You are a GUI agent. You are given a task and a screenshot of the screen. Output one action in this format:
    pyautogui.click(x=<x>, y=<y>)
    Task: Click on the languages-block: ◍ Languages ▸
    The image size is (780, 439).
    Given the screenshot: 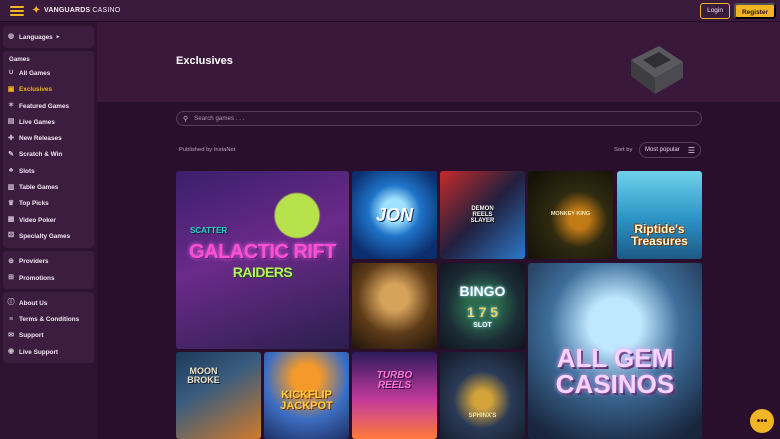 What is the action you would take?
    pyautogui.click(x=48, y=37)
    